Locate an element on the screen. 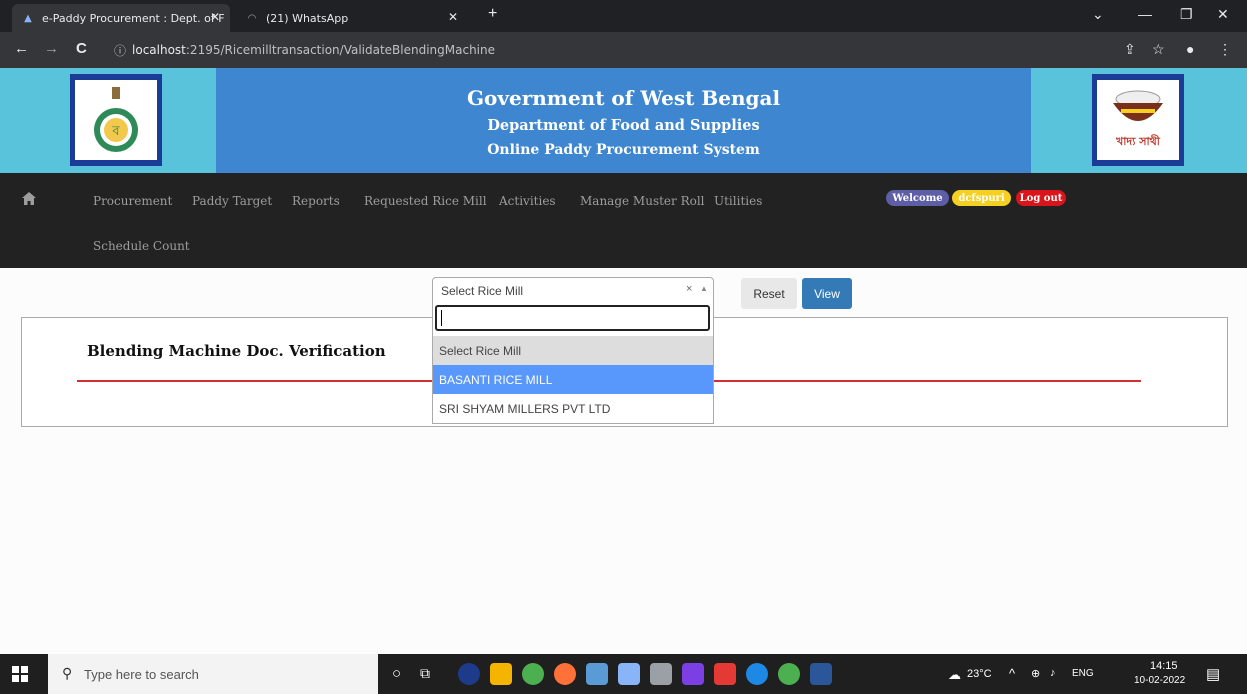  svg-text: ব is located at coordinates (115, 131).